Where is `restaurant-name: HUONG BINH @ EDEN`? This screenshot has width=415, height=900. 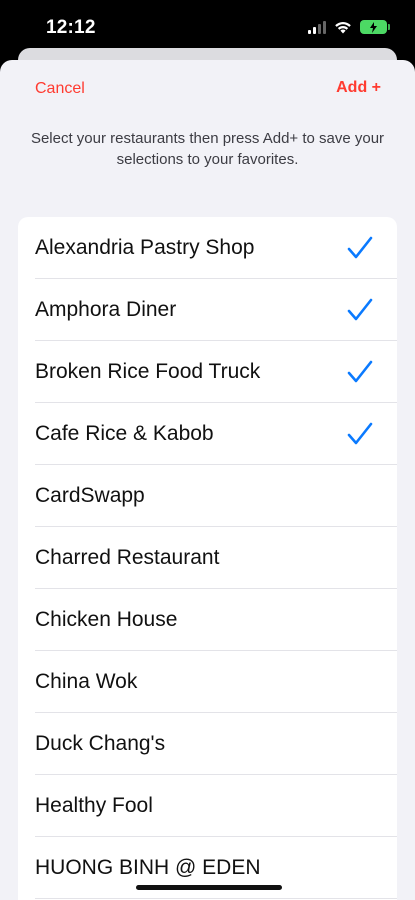 restaurant-name: HUONG BINH @ EDEN is located at coordinates (148, 867).